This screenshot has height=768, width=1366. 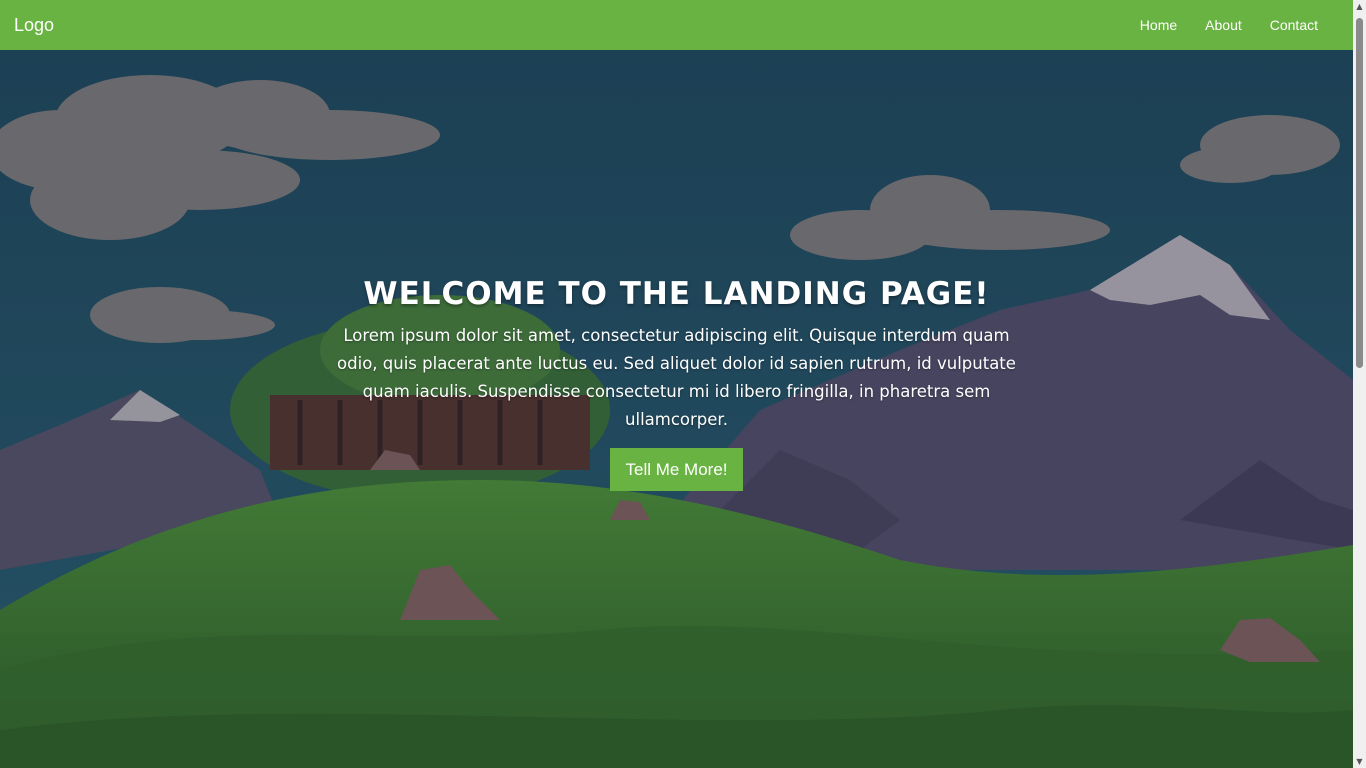 What do you see at coordinates (1223, 25) in the screenshot?
I see `nav-link-about: About` at bounding box center [1223, 25].